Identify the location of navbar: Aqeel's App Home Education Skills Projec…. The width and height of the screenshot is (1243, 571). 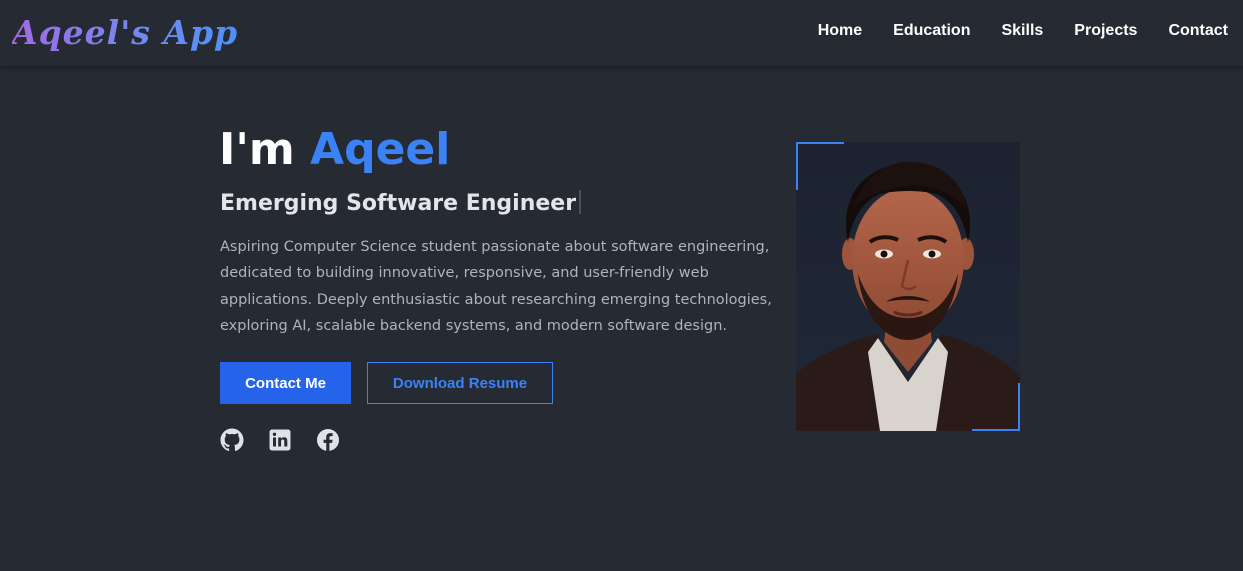
(621, 33).